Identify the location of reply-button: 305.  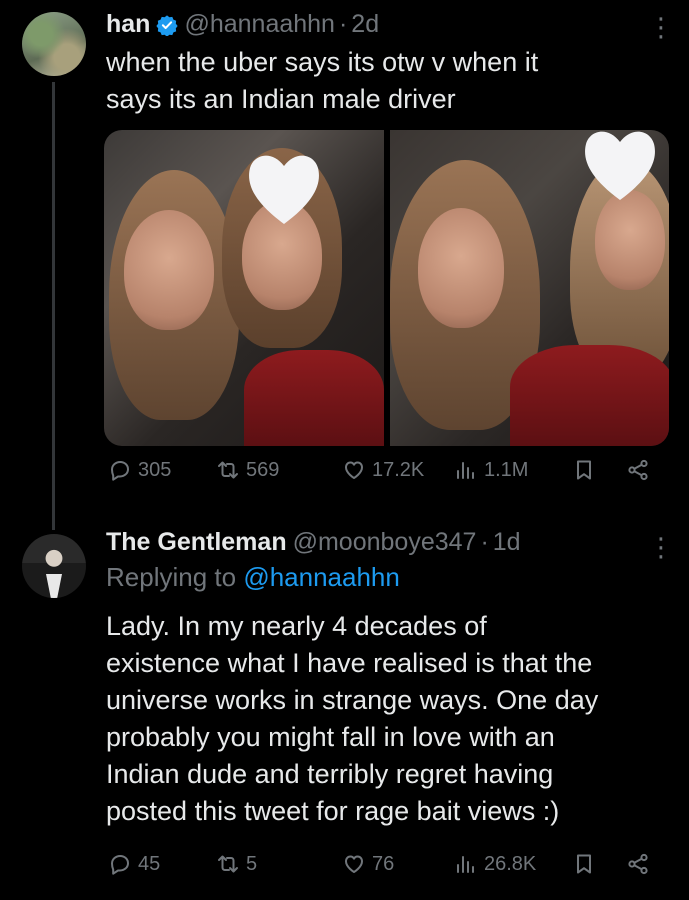
(139, 470).